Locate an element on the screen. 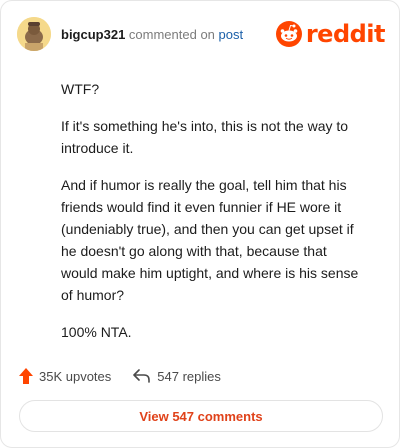 The width and height of the screenshot is (400, 448). comment-byline: bigcup321 commented on post is located at coordinates (152, 34).